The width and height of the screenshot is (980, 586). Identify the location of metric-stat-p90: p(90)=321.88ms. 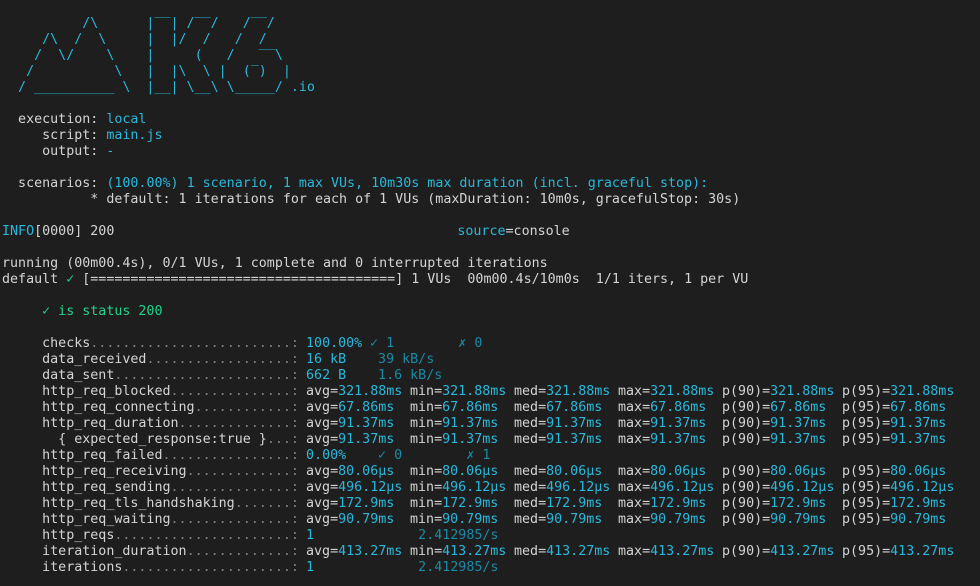
(778, 392).